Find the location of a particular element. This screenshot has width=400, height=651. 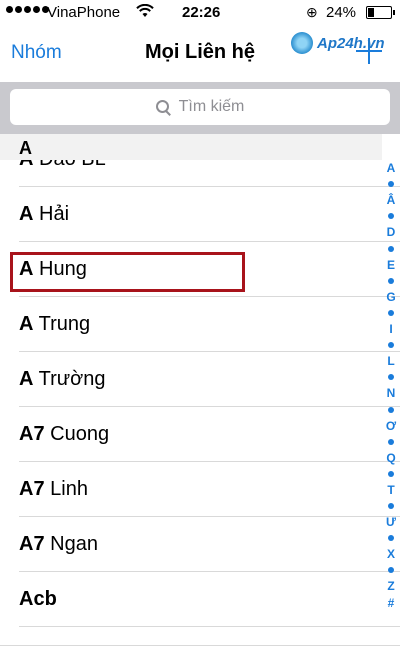

index-letter: D is located at coordinates (391, 232).